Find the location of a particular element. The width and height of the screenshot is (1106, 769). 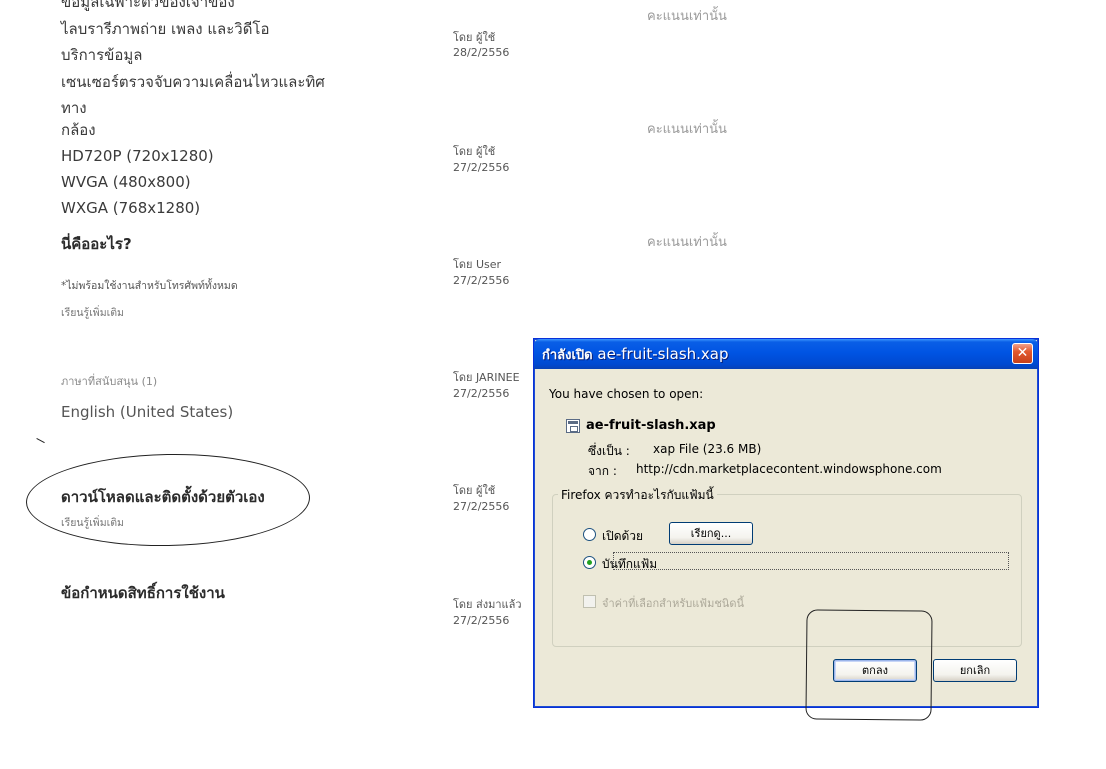

review-author: โดย ส่งมาแล้ว is located at coordinates (487, 604).